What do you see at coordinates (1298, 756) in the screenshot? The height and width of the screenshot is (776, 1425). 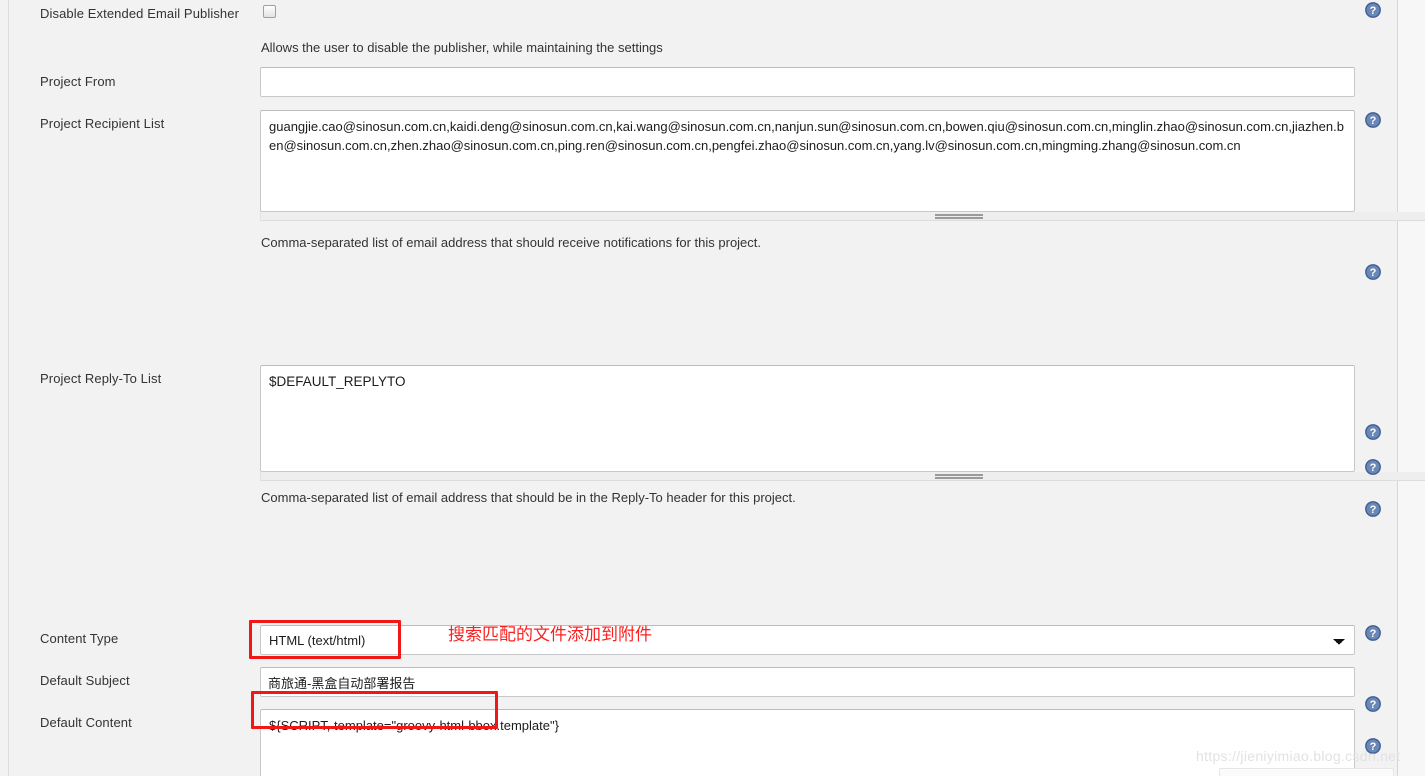 I see `watermark: https://jieniyimiao.blog.csdn.net` at bounding box center [1298, 756].